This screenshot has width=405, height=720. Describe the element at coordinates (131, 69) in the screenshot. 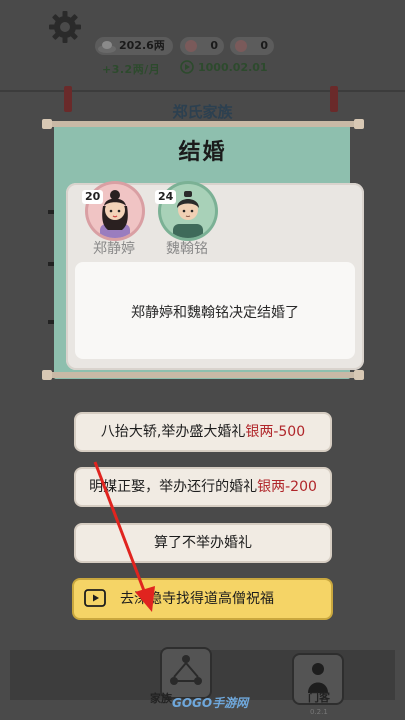

I see `income-status: +3.2两/月` at that location.